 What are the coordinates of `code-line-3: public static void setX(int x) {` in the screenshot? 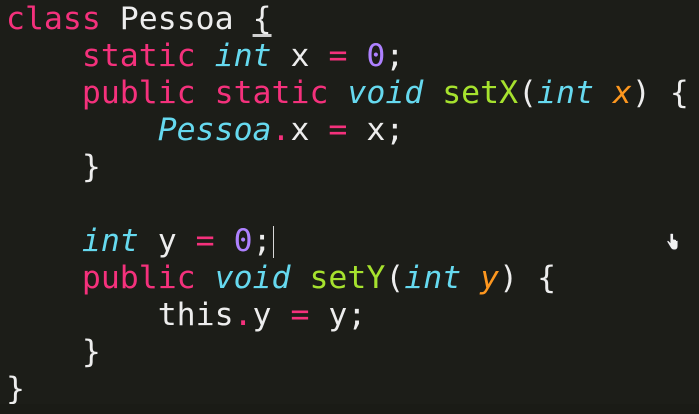 It's located at (347, 93).